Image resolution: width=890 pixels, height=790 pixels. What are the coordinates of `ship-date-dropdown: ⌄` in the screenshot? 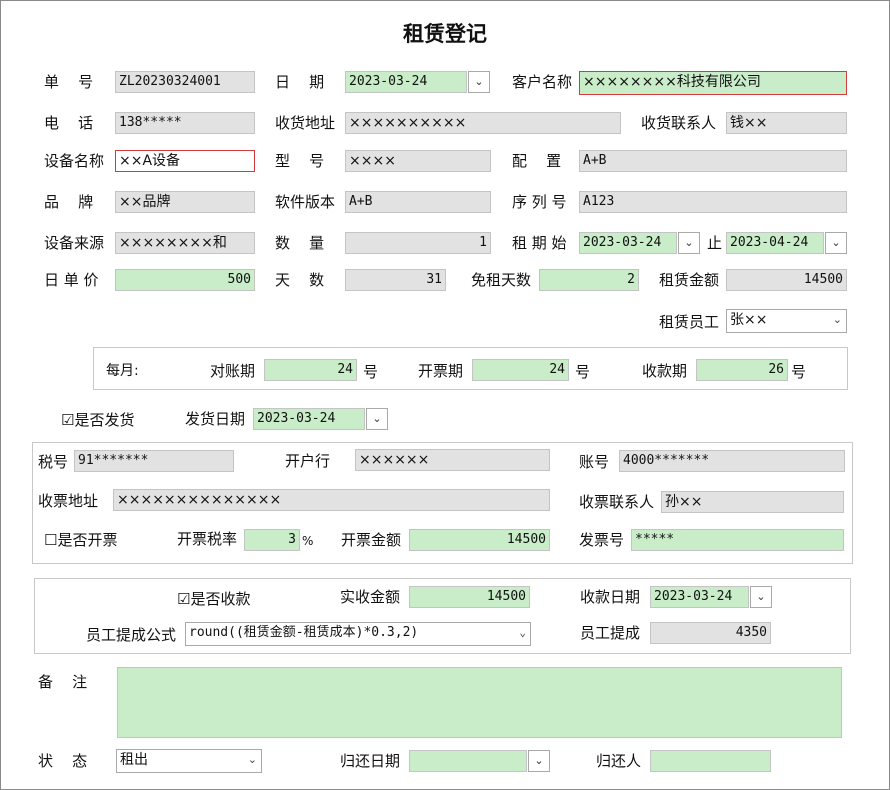 It's located at (377, 419).